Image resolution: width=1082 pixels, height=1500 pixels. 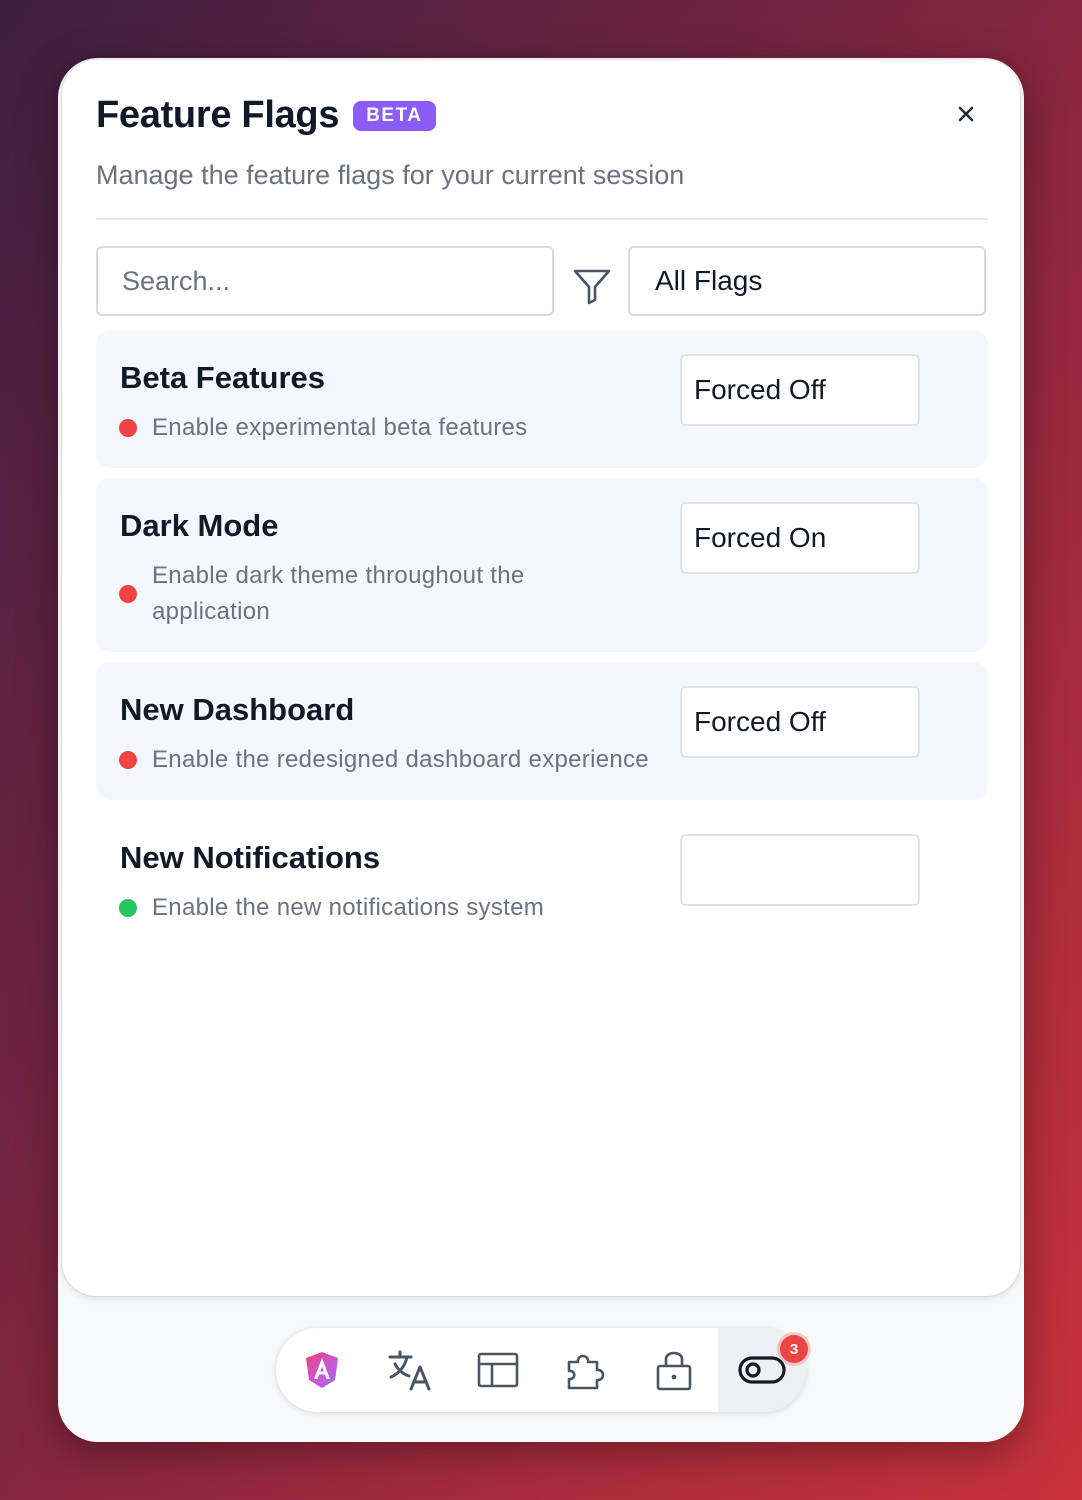 I want to click on flag-filter-select: All Flags, so click(x=807, y=281).